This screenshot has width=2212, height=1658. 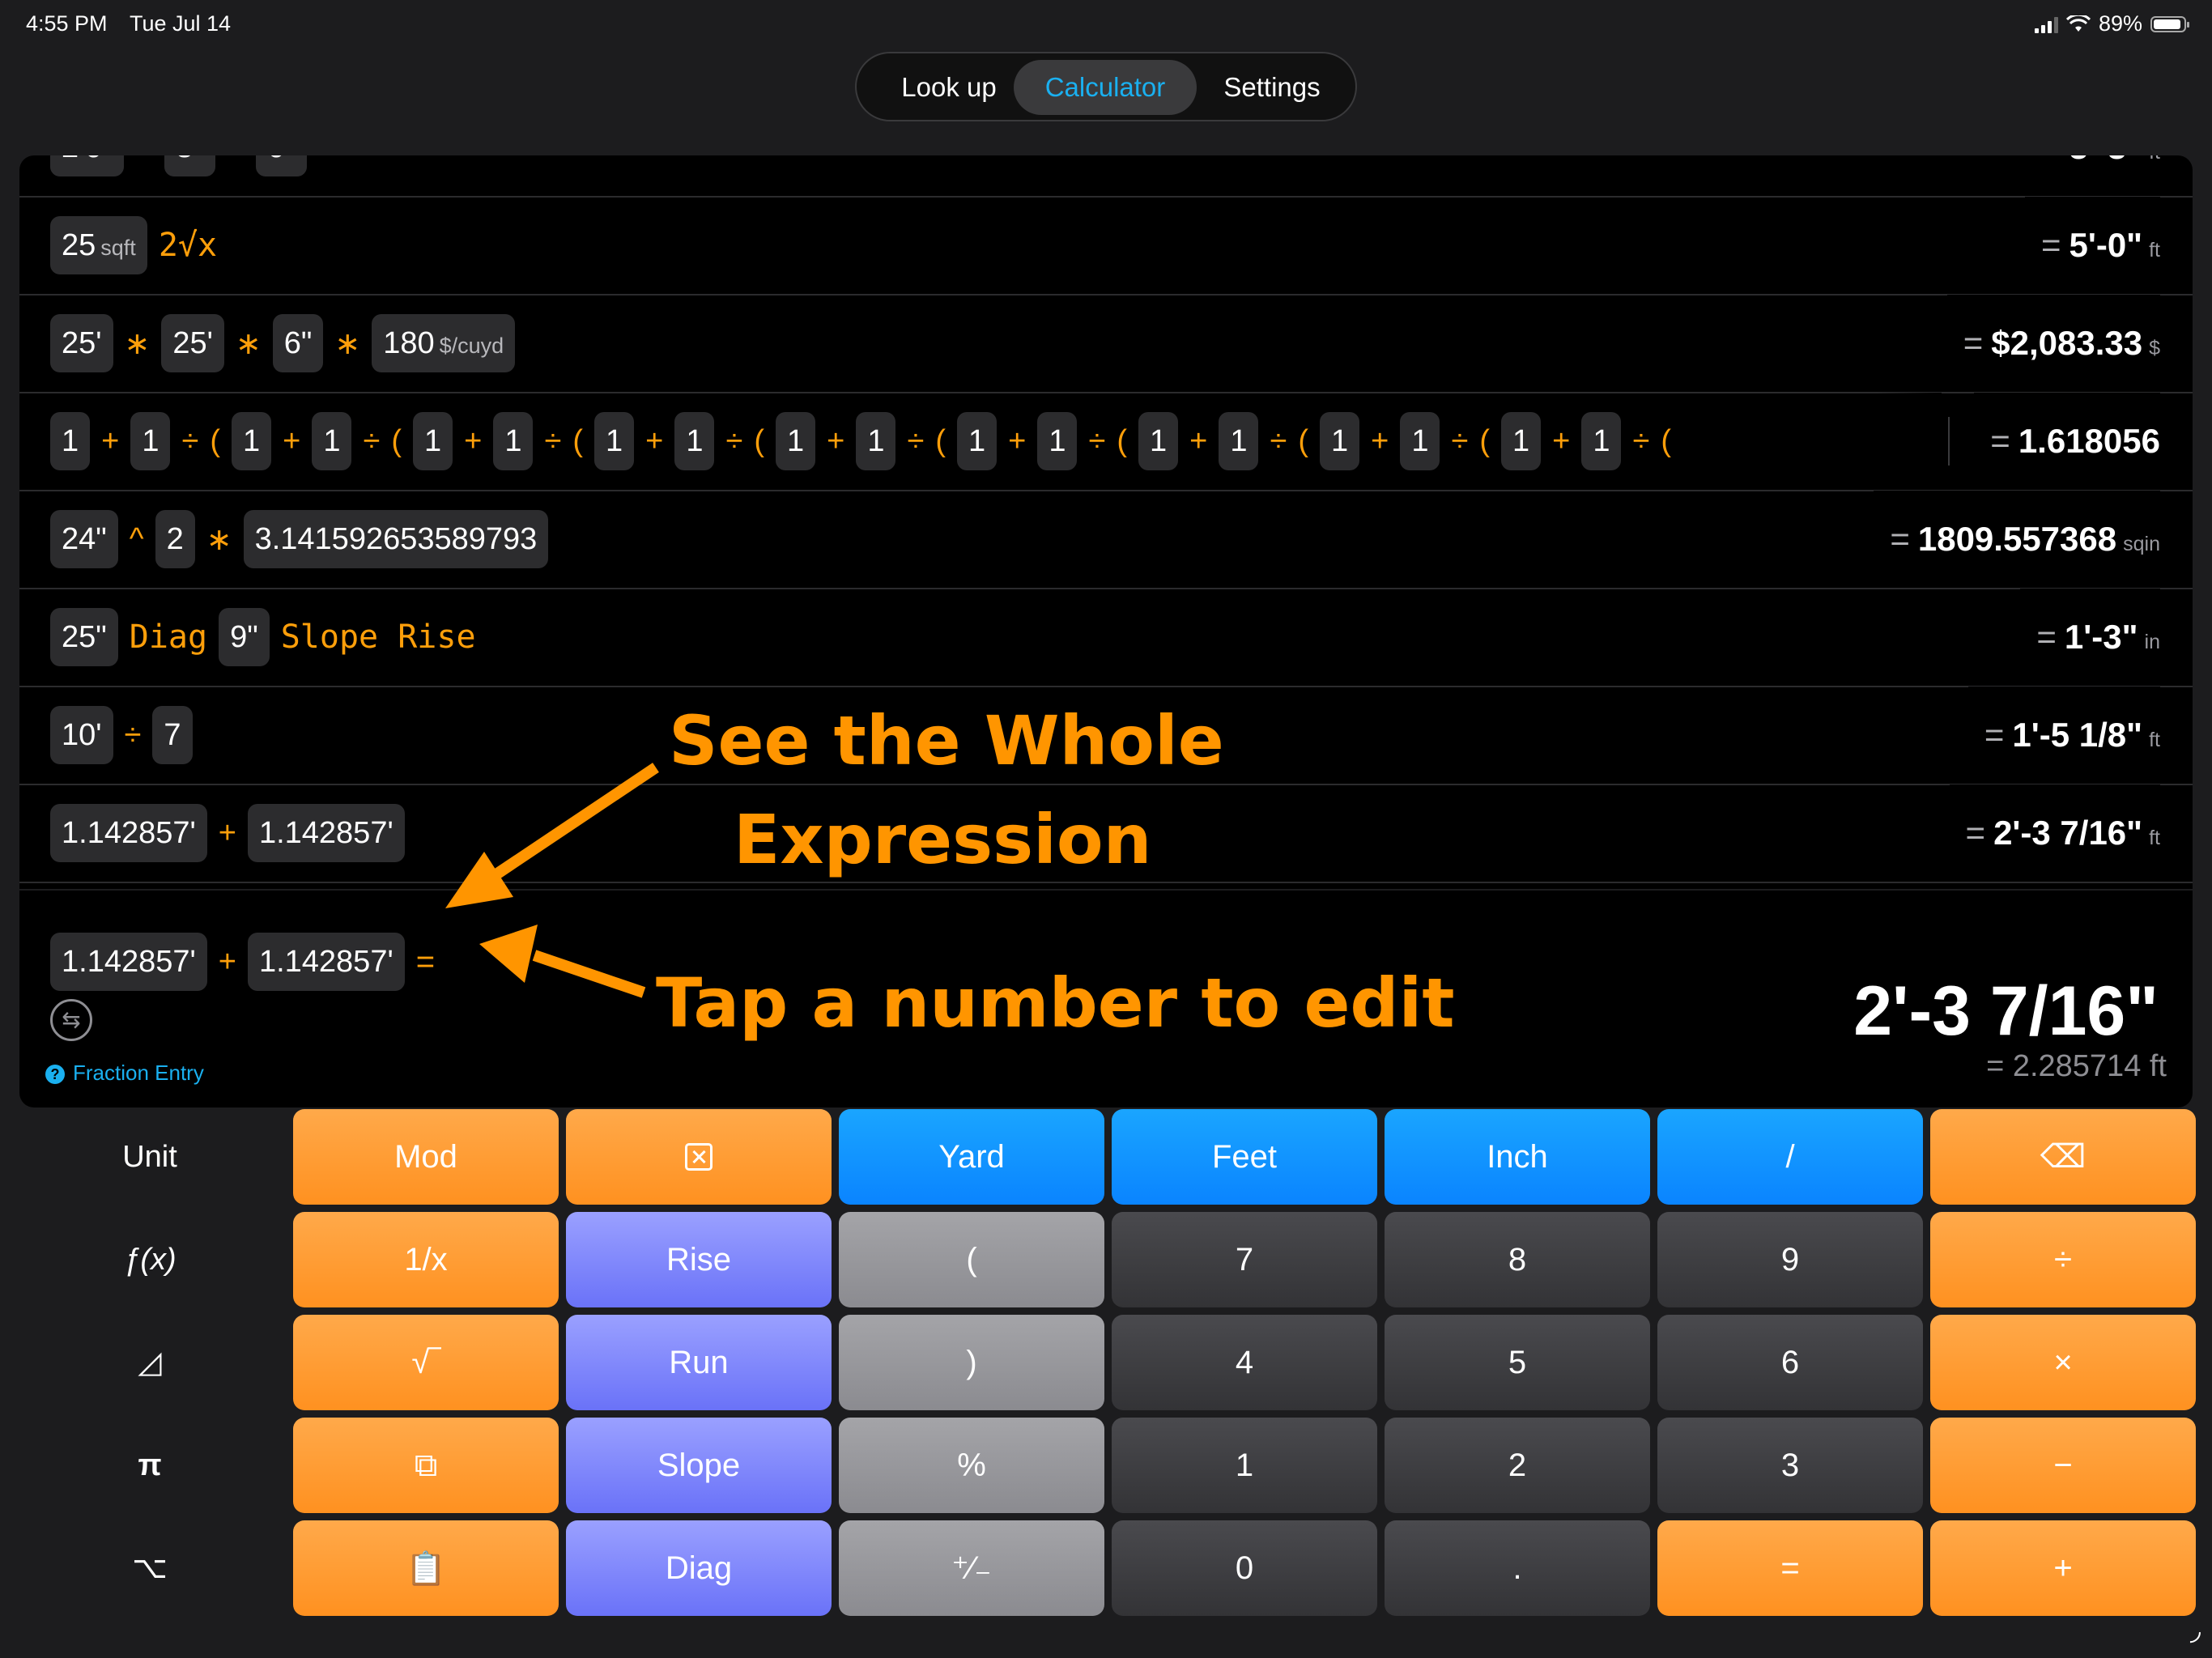 What do you see at coordinates (1245, 1465) in the screenshot?
I see `digit-1-key: 1` at bounding box center [1245, 1465].